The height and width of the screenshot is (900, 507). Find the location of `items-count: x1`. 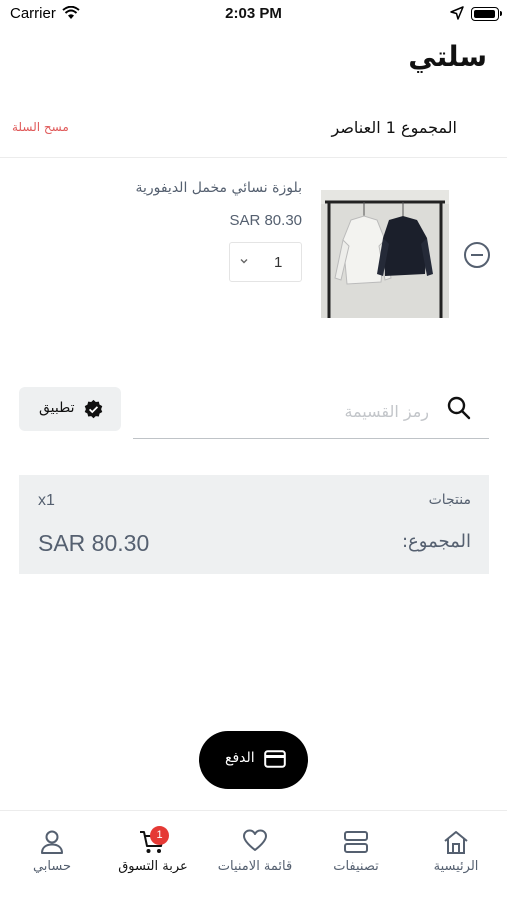

items-count: x1 is located at coordinates (46, 500).